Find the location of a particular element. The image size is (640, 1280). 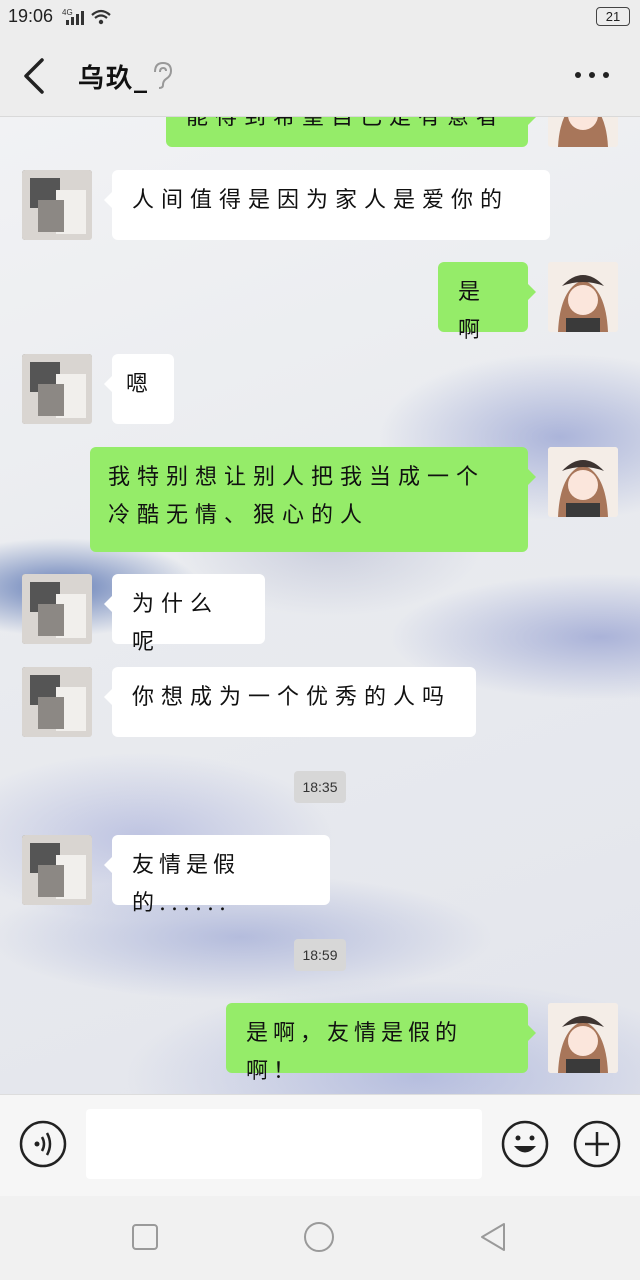

signal-icon: 4G is located at coordinates (90, 19).